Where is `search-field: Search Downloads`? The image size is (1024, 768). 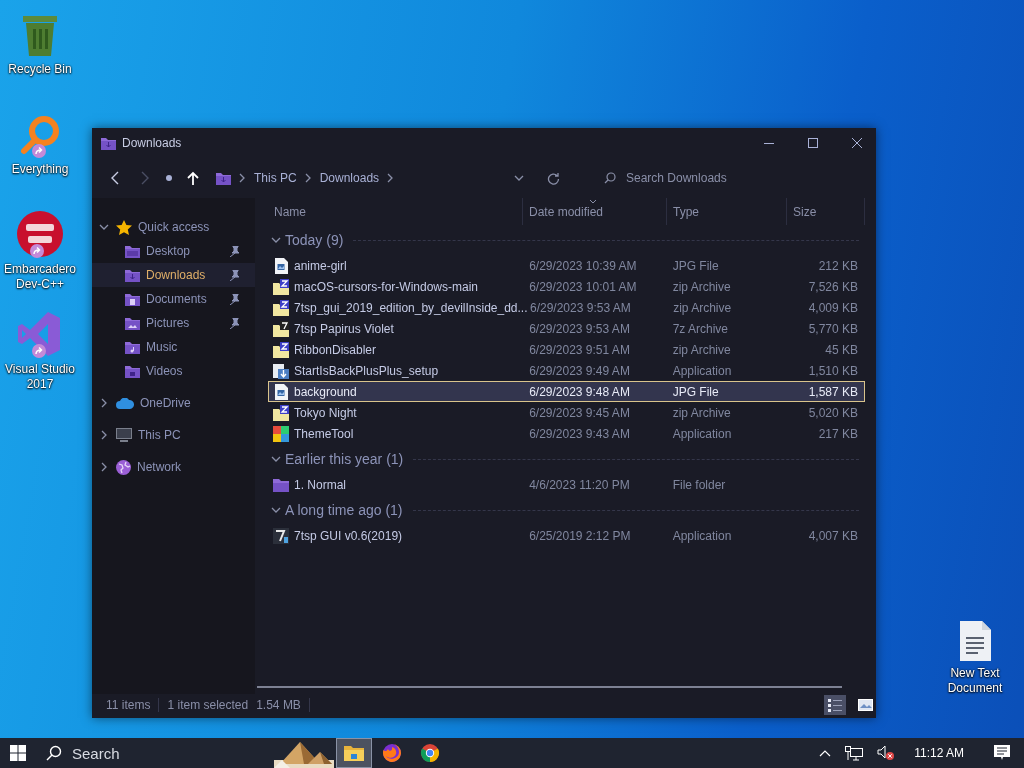
search-field: Search Downloads is located at coordinates (716, 178).